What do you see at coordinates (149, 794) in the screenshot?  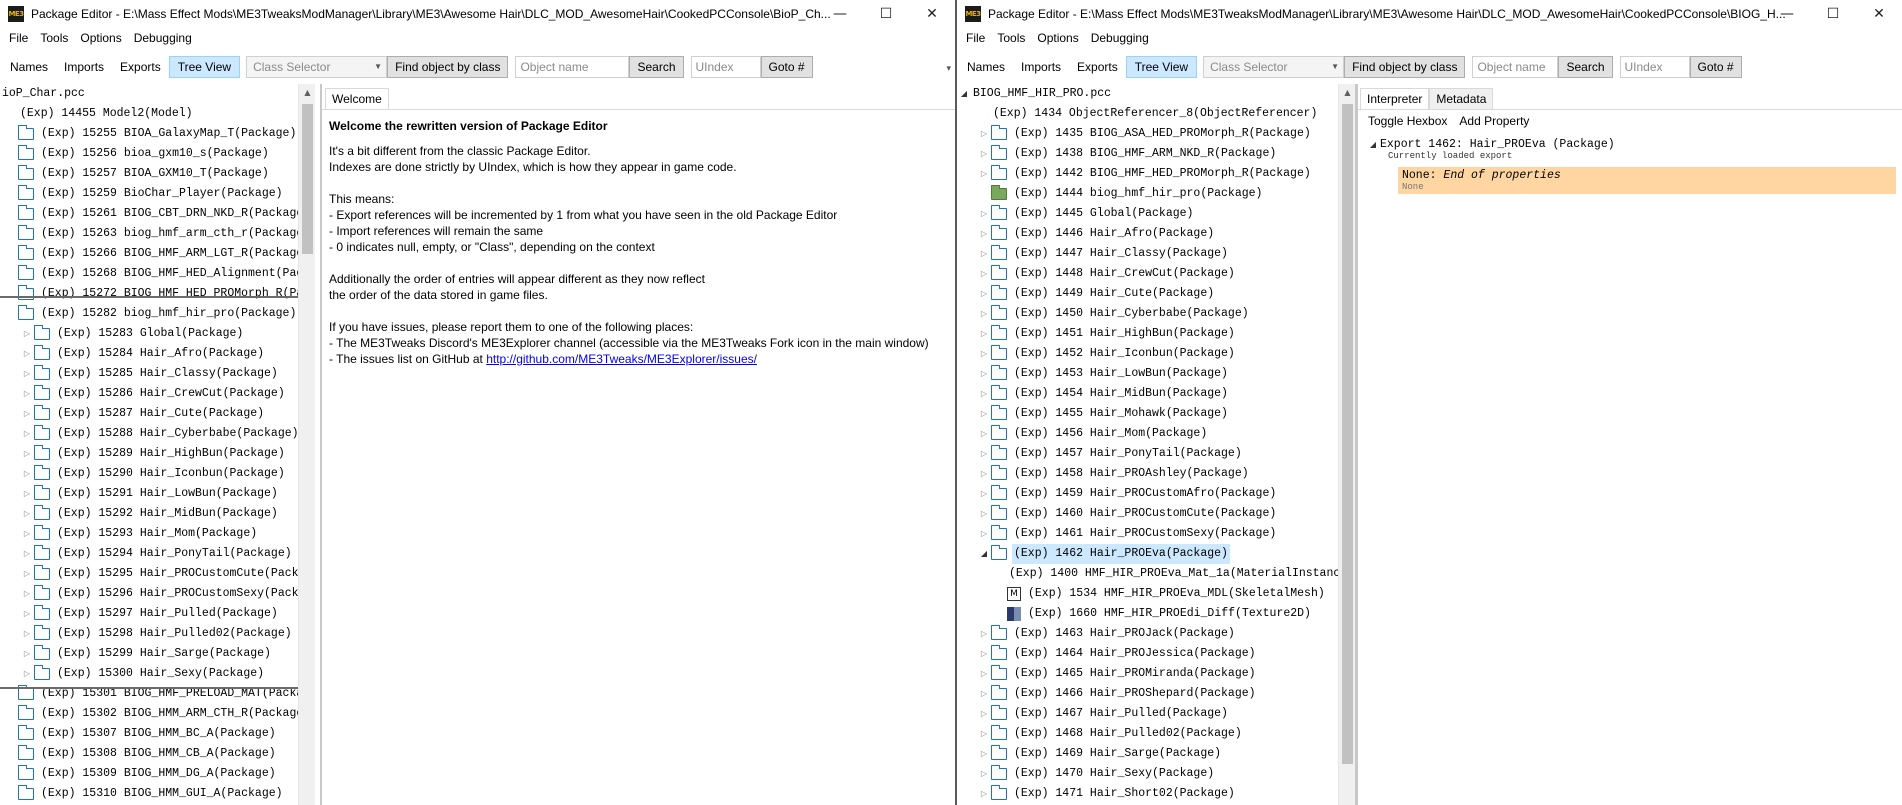 I see `tree-row: (Exp) 15310 BIOG_HMM_GUI_A(Package)` at bounding box center [149, 794].